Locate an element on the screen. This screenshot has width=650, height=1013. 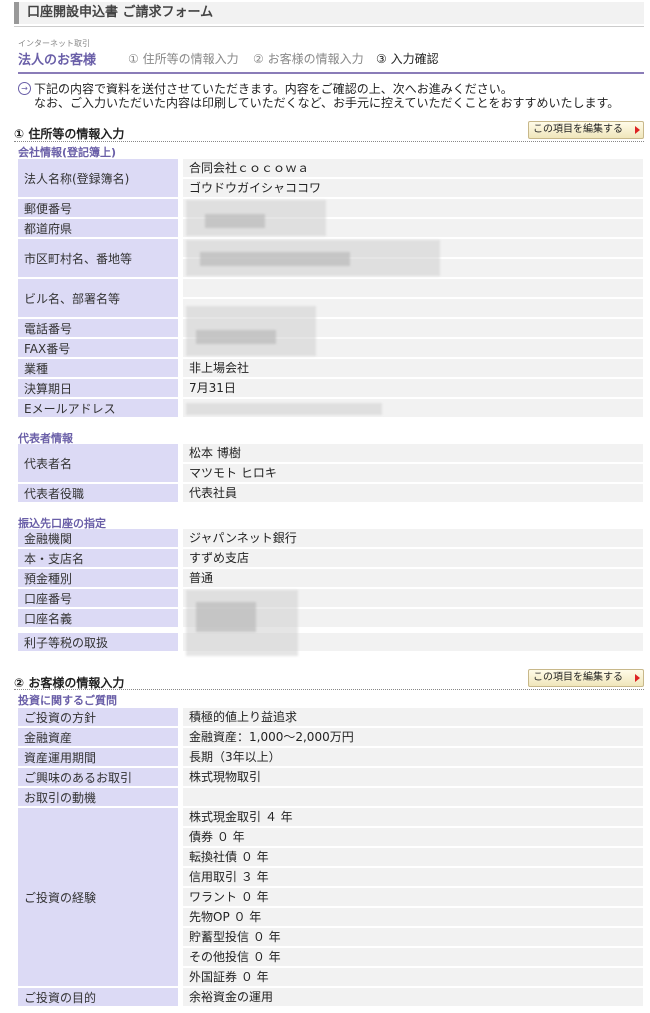
section1-divider is located at coordinates (329, 141).